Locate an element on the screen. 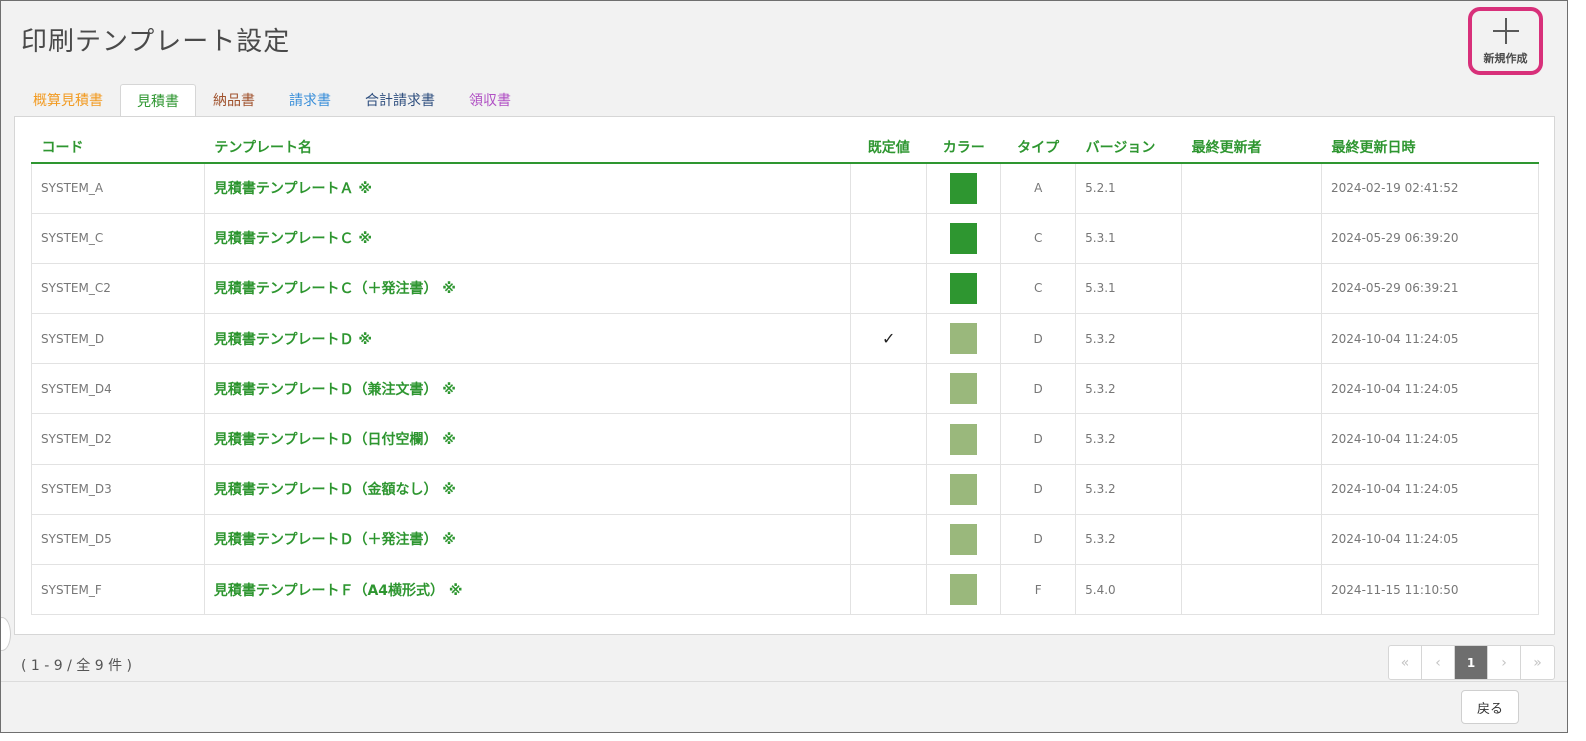 Image resolution: width=1586 pixels, height=741 pixels. header-version: バージョン is located at coordinates (1128, 147).